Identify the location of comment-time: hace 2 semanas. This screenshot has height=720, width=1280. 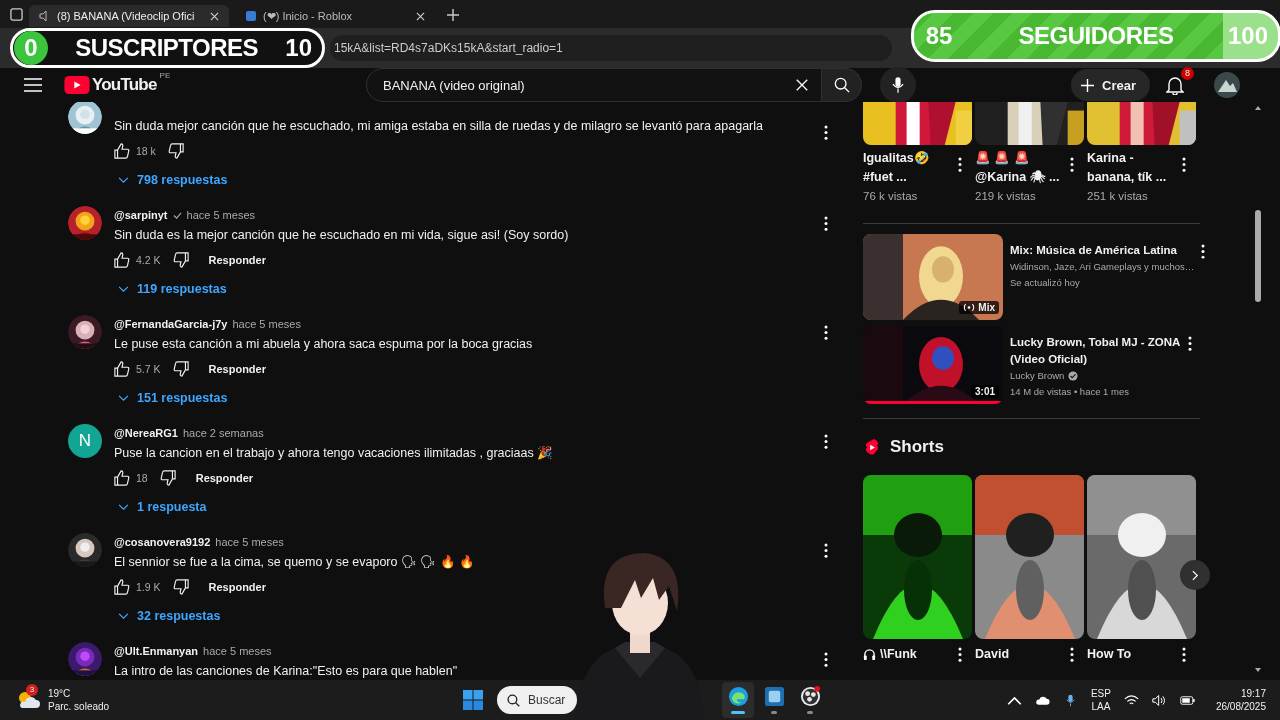
(223, 433).